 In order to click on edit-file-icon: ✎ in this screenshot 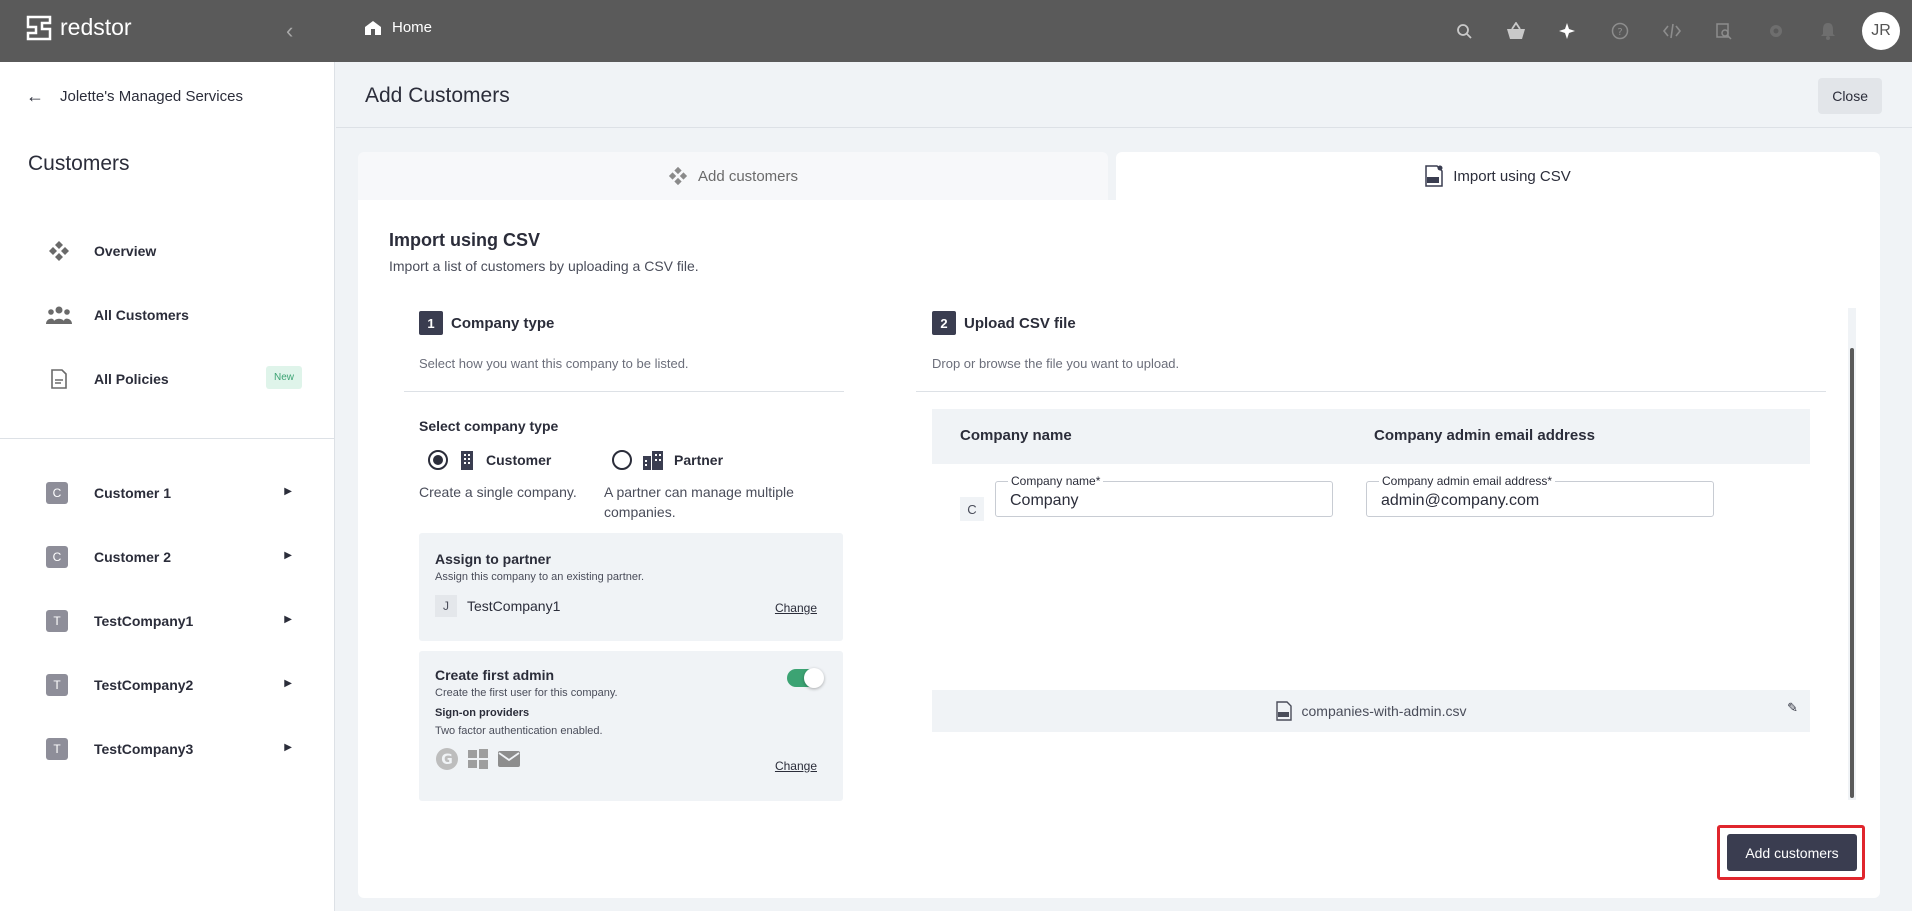, I will do `click(1792, 708)`.